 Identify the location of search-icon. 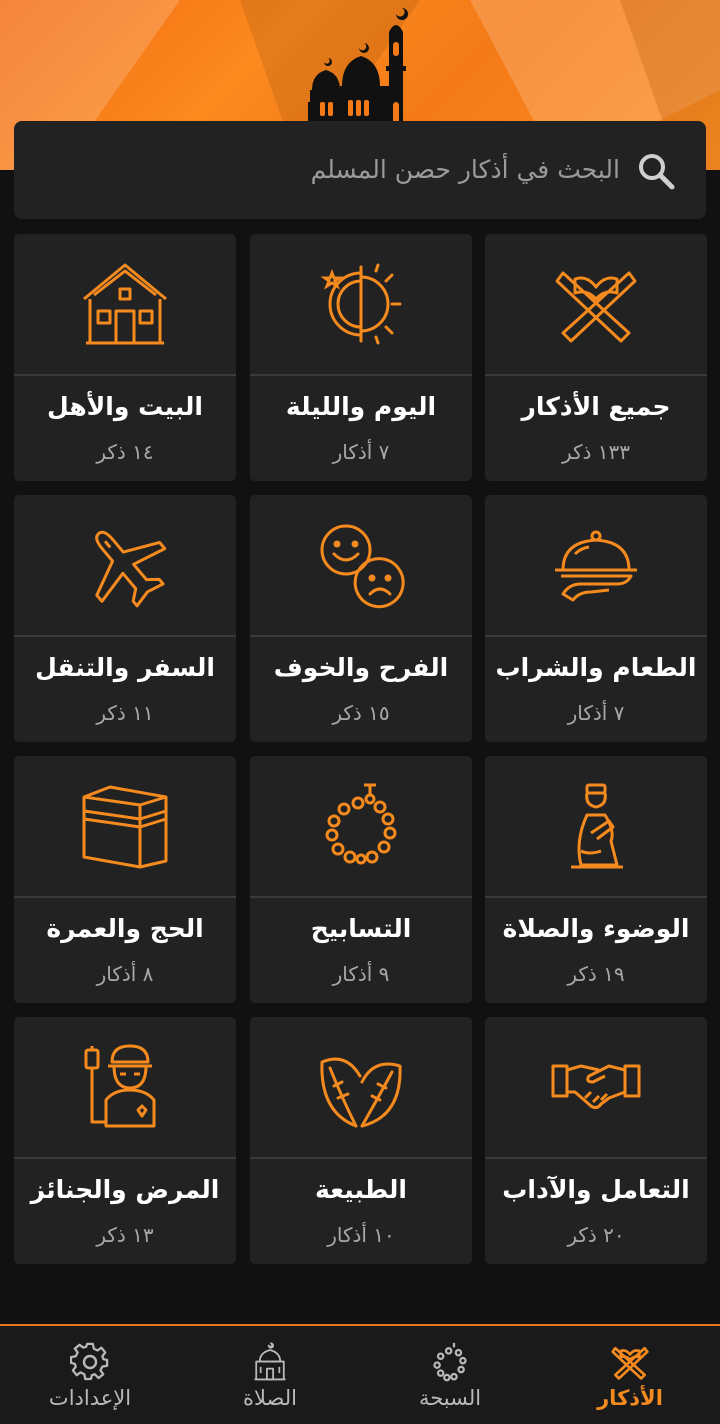
(656, 171).